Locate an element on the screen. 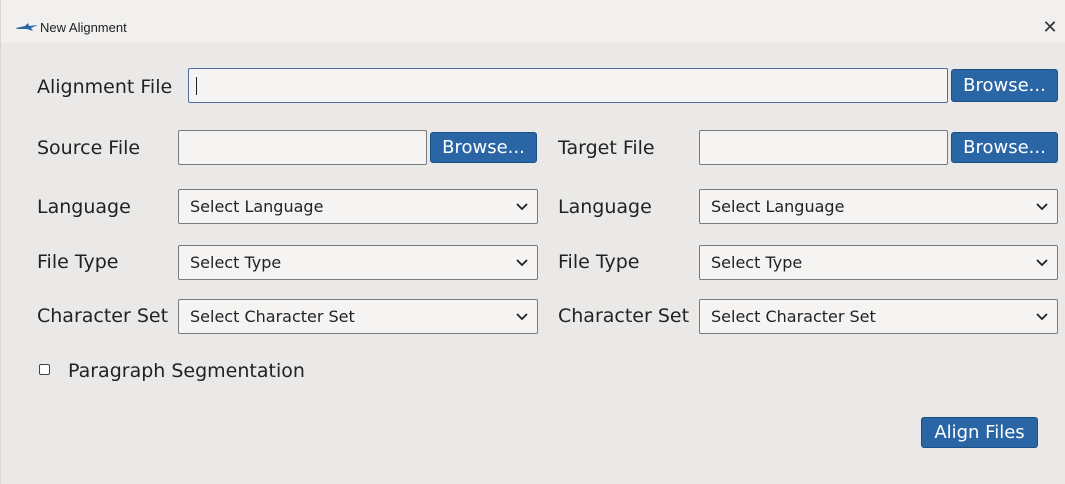 This screenshot has height=484, width=1065. target-file-type-label: File Type is located at coordinates (599, 262).